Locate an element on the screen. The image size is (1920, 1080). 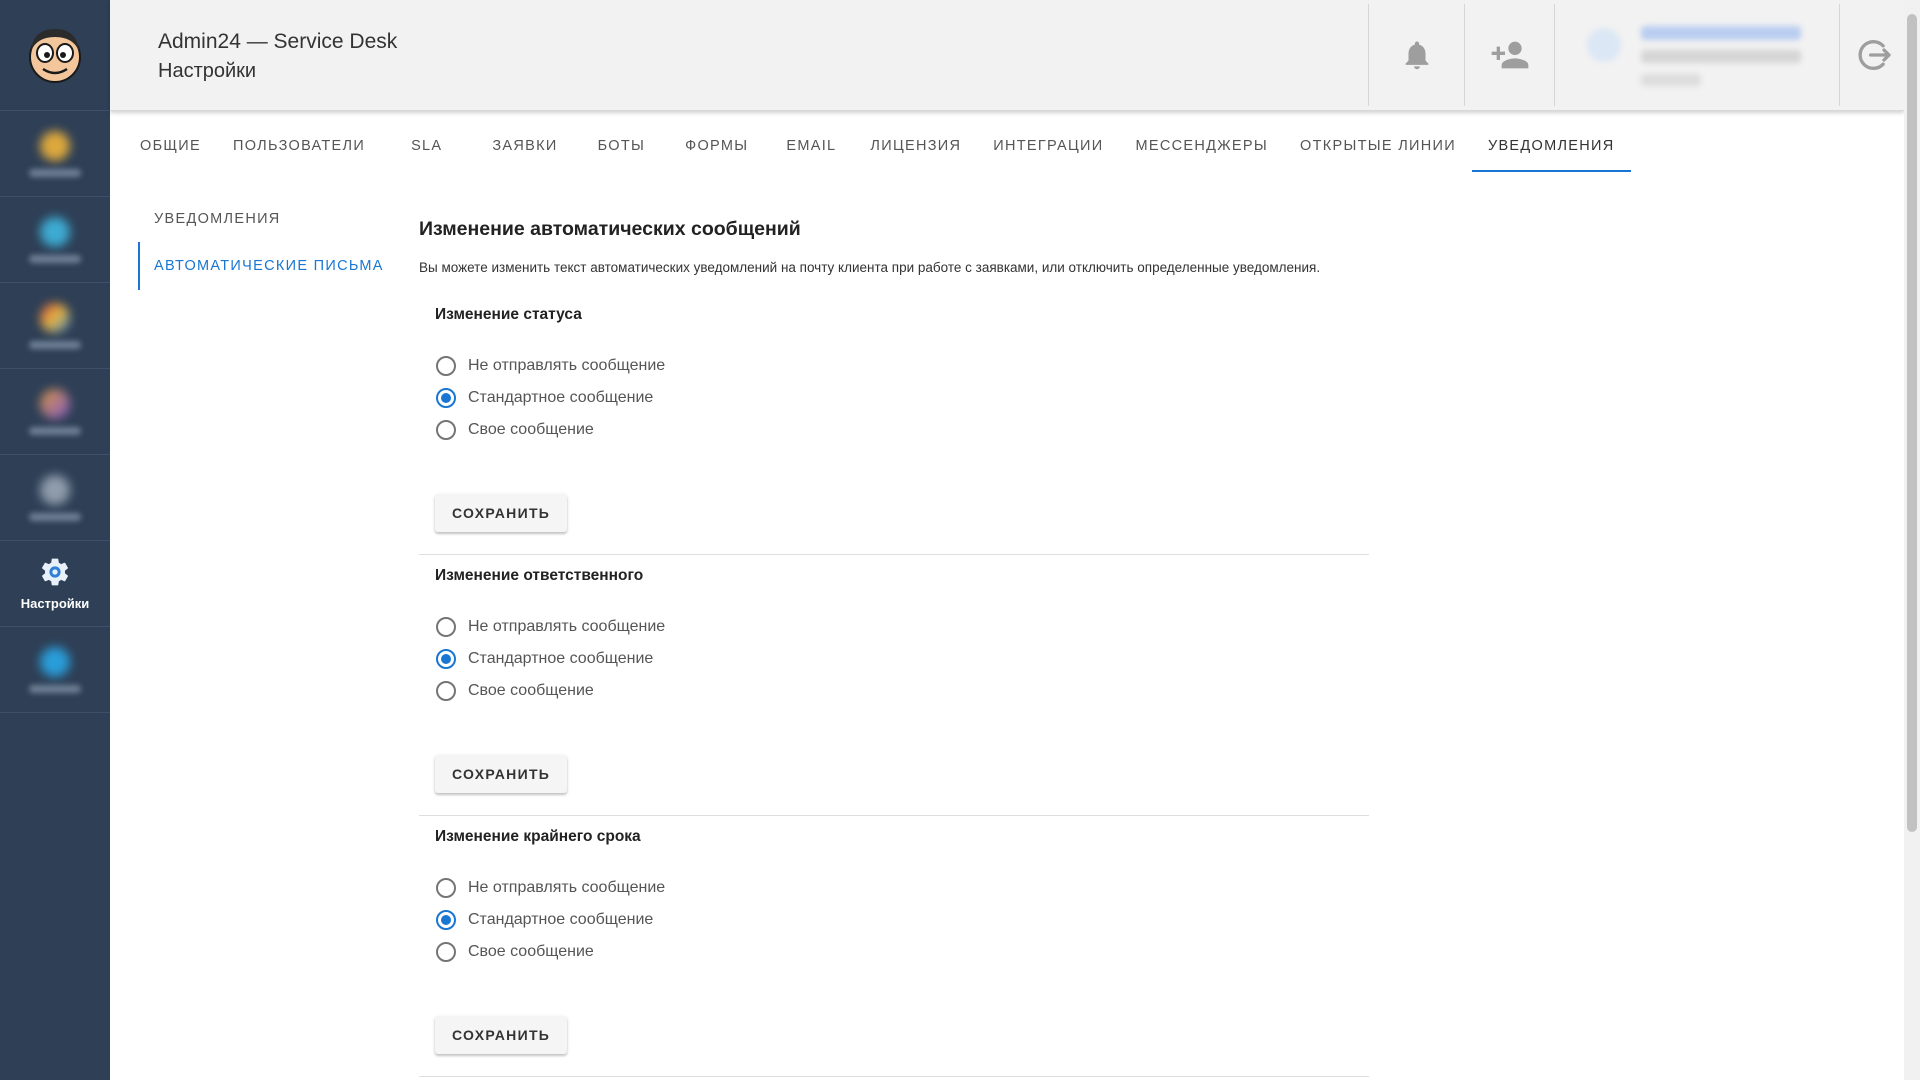
app-title: Admin24 — Service Desk is located at coordinates (278, 41).